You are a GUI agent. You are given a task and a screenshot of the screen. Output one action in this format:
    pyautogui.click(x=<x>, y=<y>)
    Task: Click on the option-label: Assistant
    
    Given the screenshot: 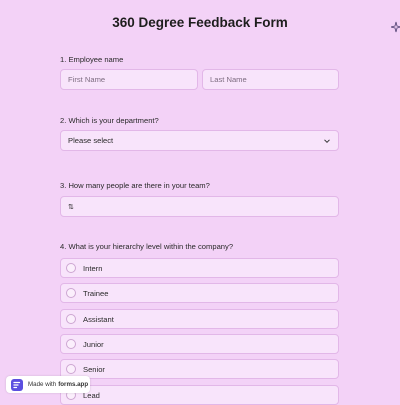 What is the action you would take?
    pyautogui.click(x=98, y=319)
    